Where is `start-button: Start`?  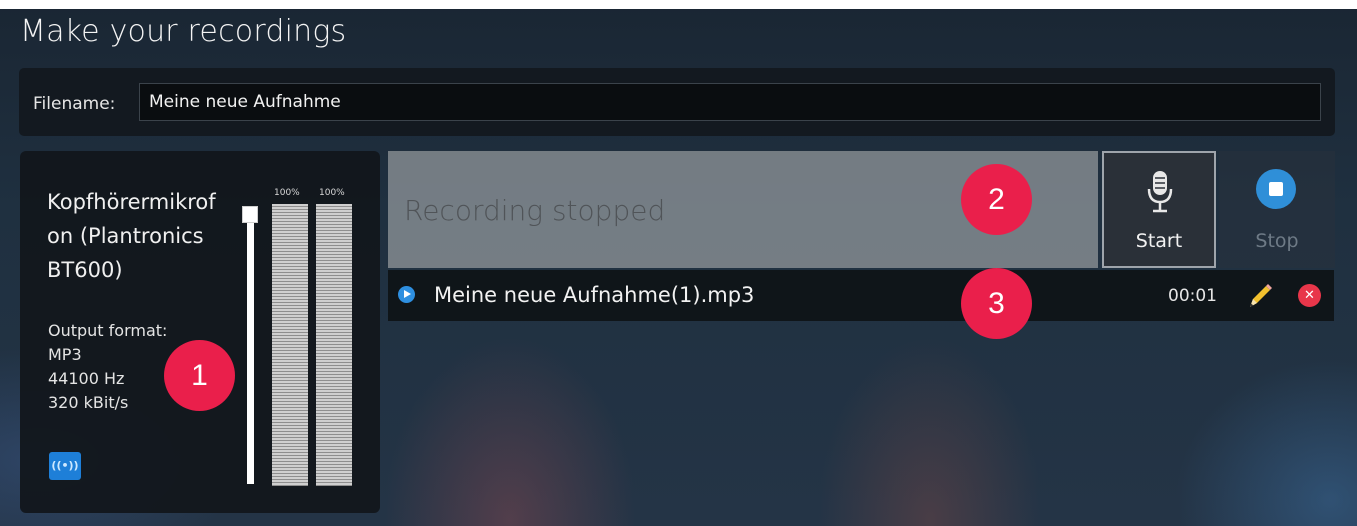
start-button: Start is located at coordinates (1159, 209).